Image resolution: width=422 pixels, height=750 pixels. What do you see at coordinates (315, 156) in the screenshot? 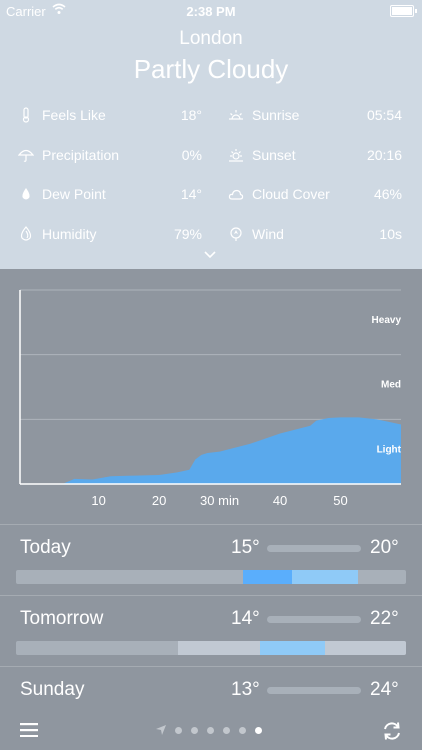
I see `detail-sunset: Sunset 20:16` at bounding box center [315, 156].